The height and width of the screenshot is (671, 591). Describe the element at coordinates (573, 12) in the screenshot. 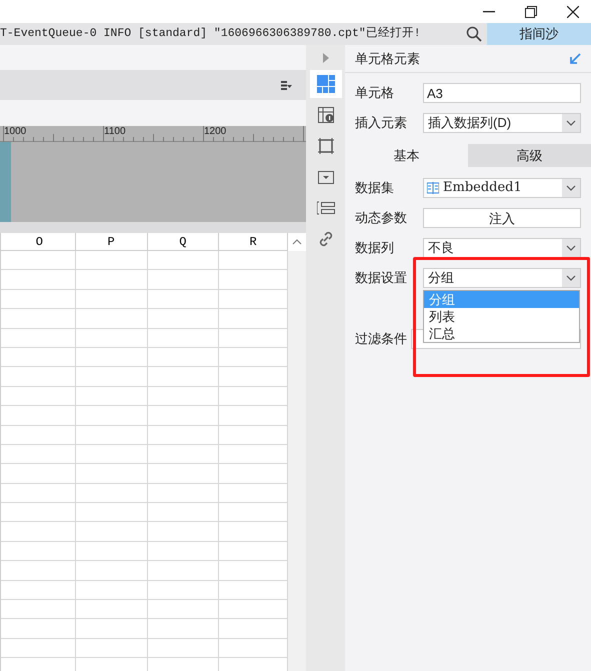

I see `close-icon` at that location.